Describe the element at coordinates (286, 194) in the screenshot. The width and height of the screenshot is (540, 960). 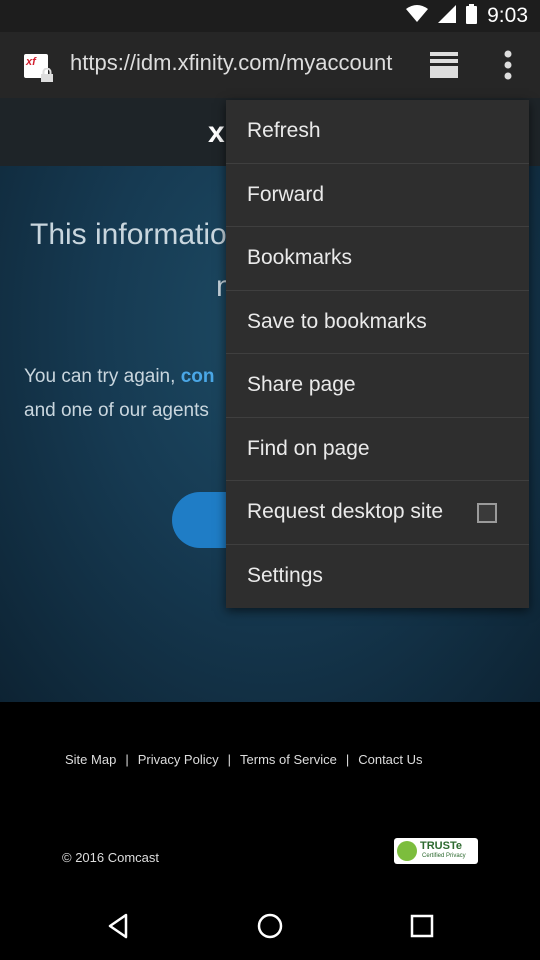
I see `menu-item-label: Forward` at that location.